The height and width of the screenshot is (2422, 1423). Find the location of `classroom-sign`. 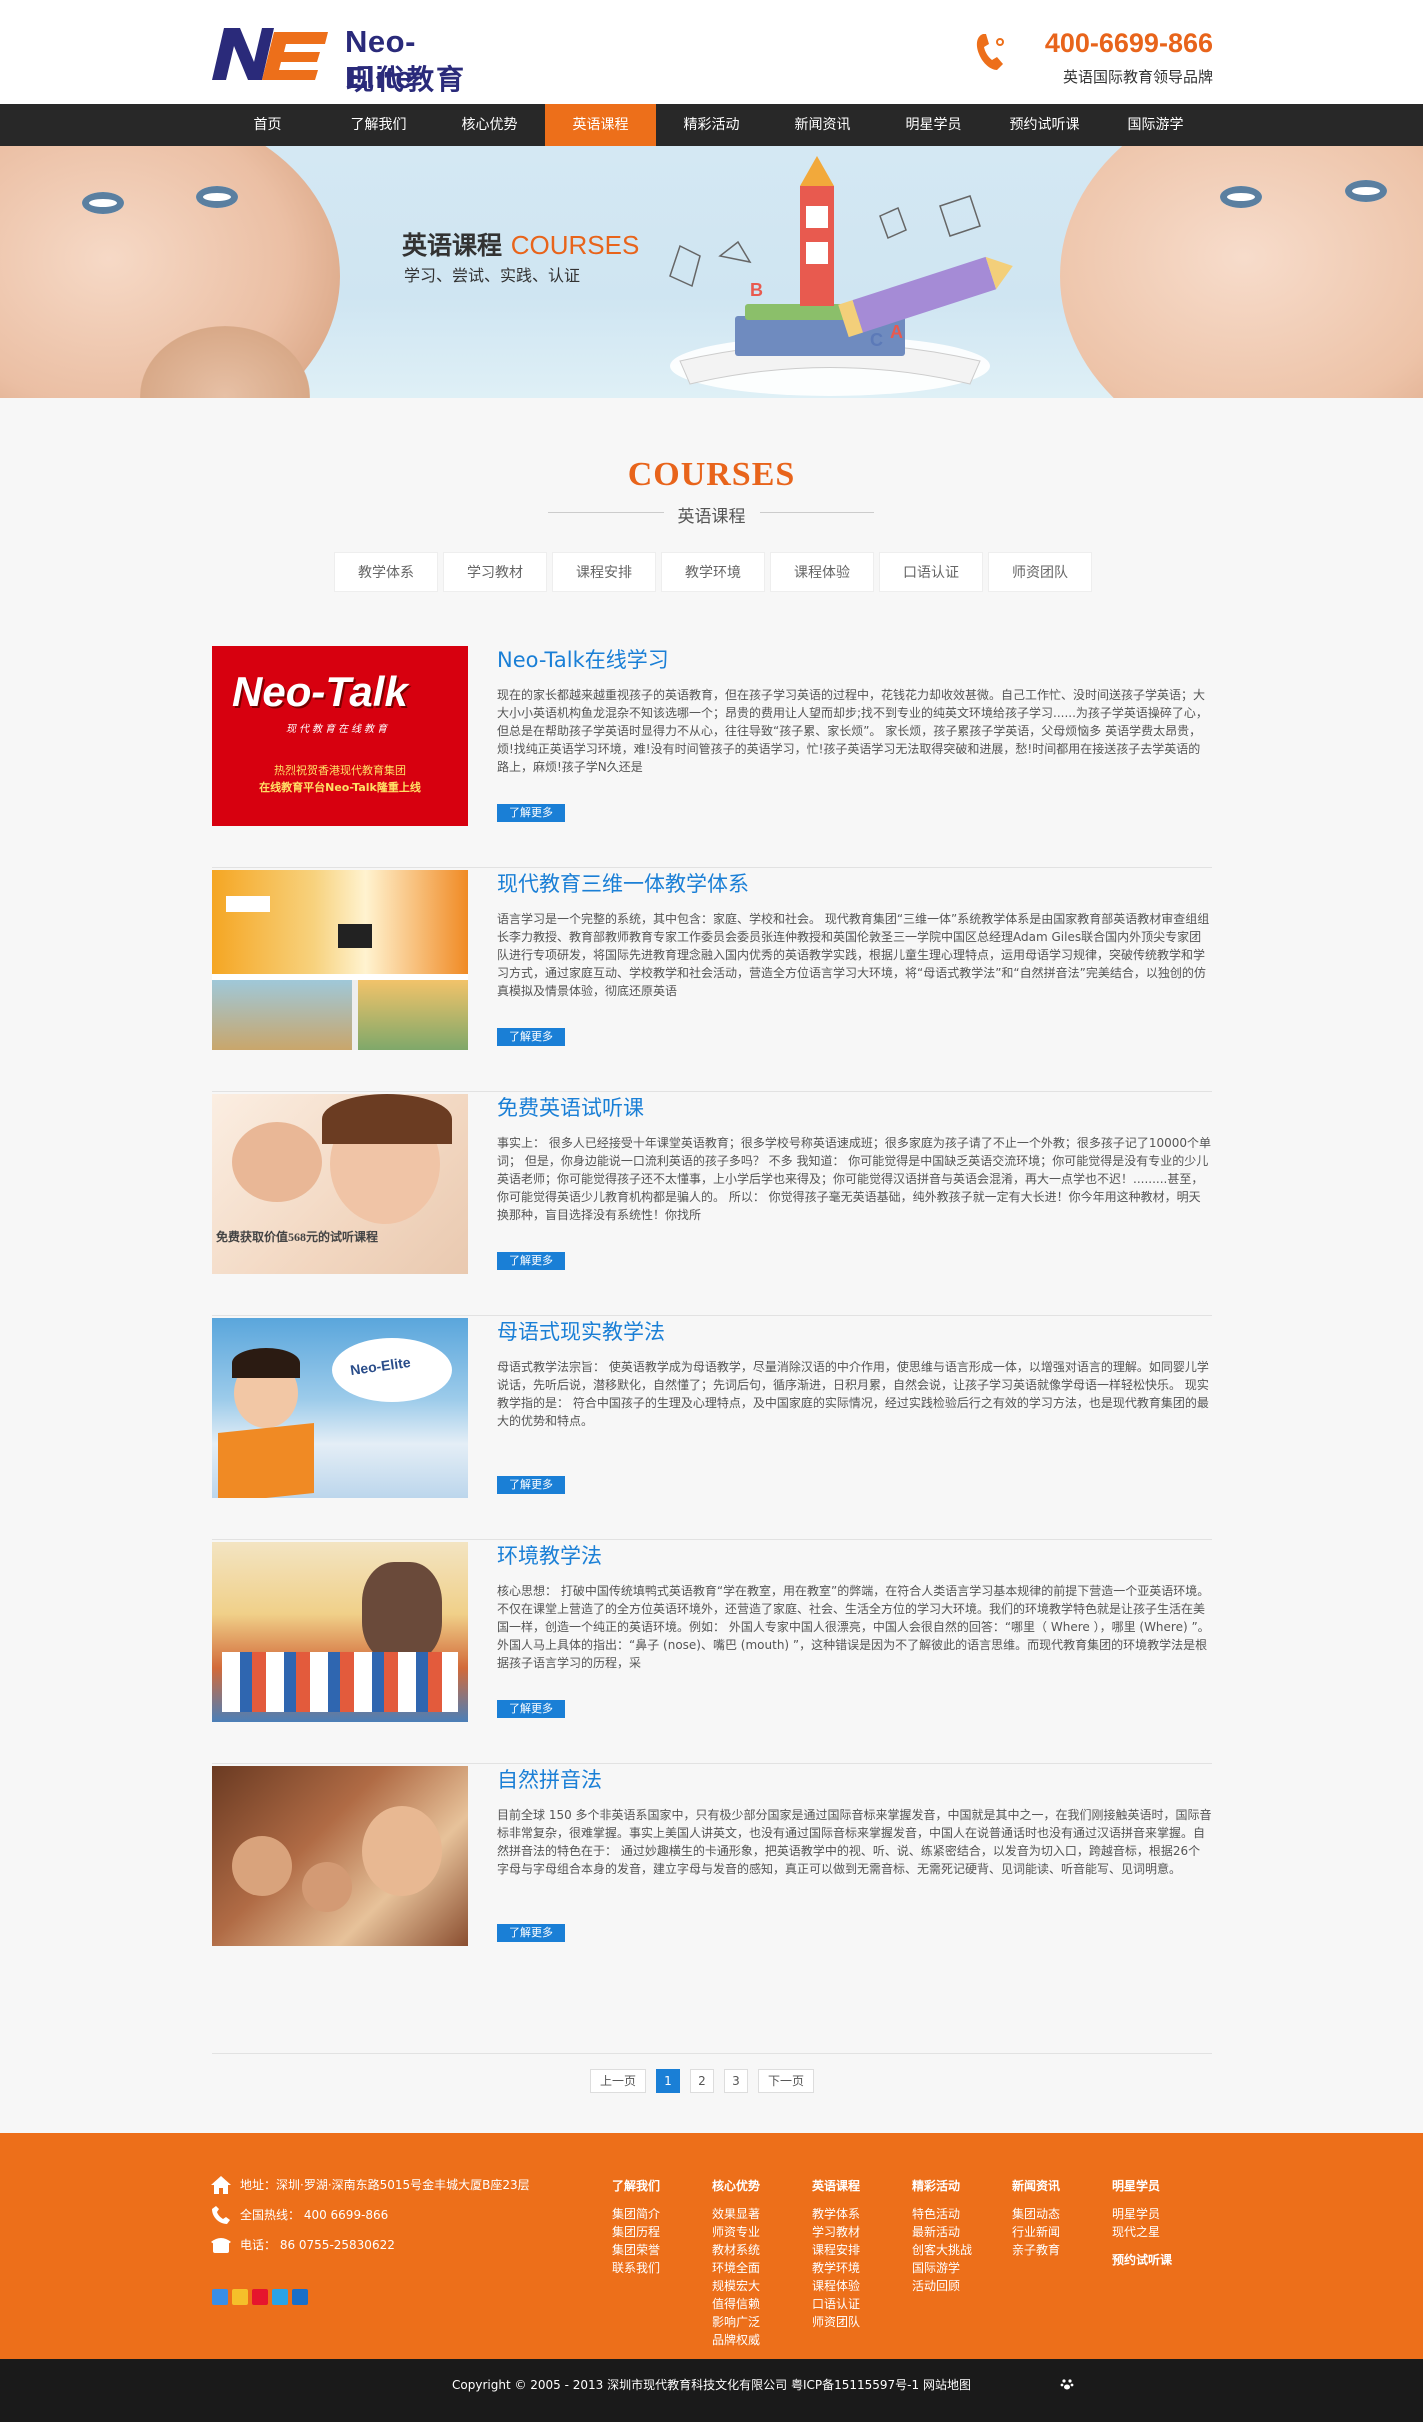

classroom-sign is located at coordinates (248, 904).